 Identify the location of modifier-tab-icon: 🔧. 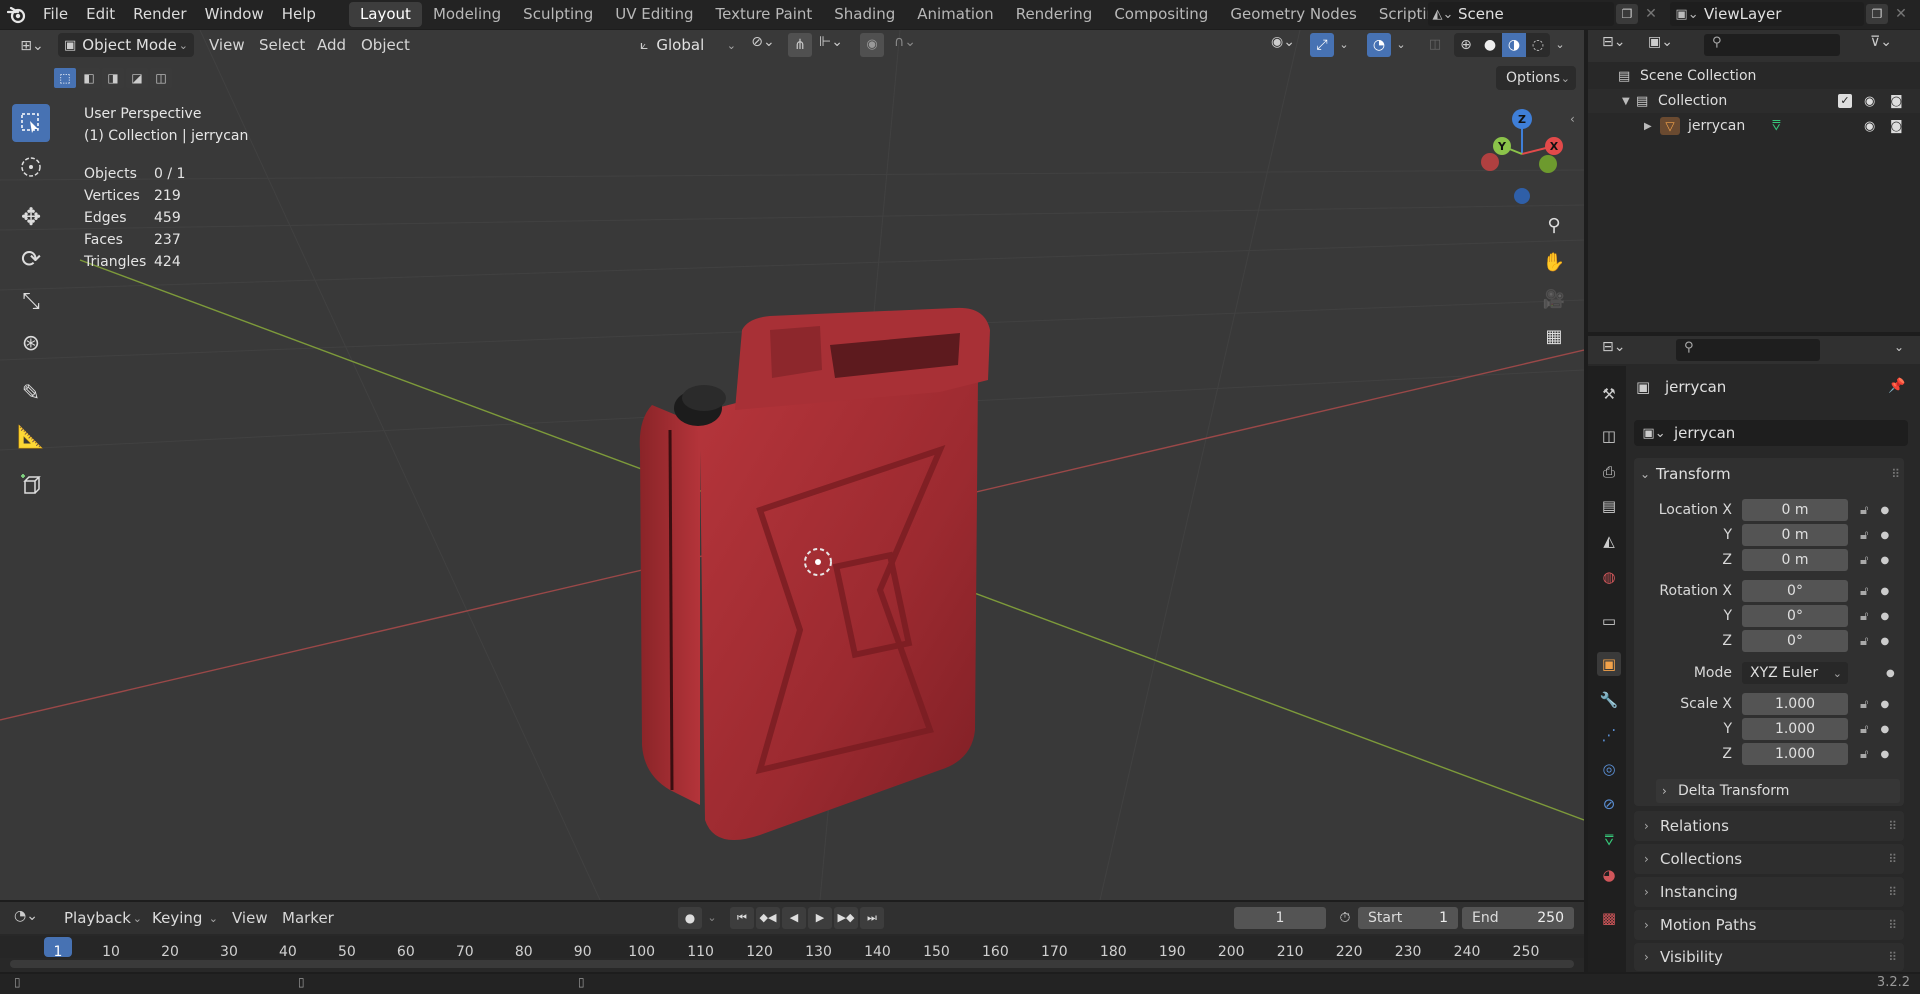
(1609, 700).